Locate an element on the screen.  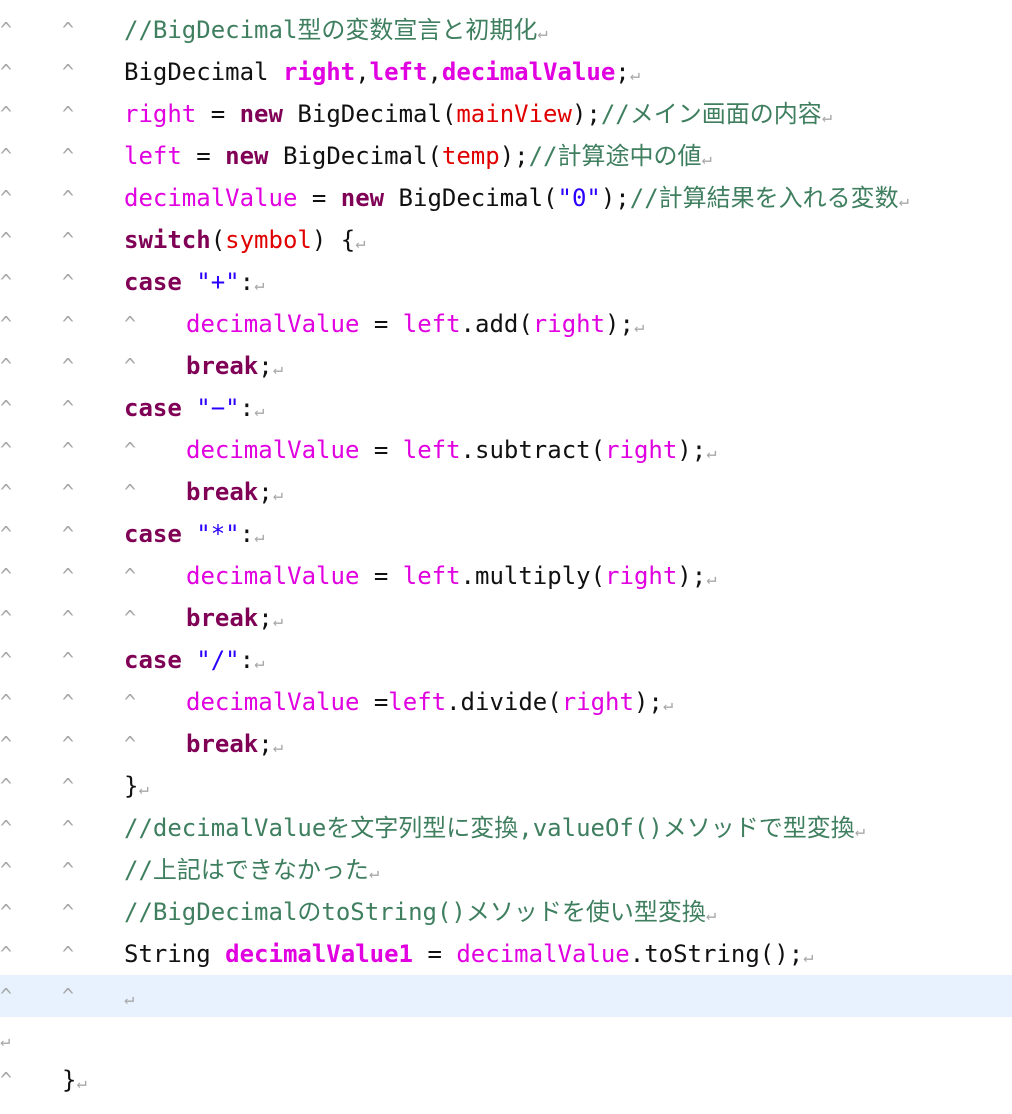
code-line: ↵ is located at coordinates (506, 1038).